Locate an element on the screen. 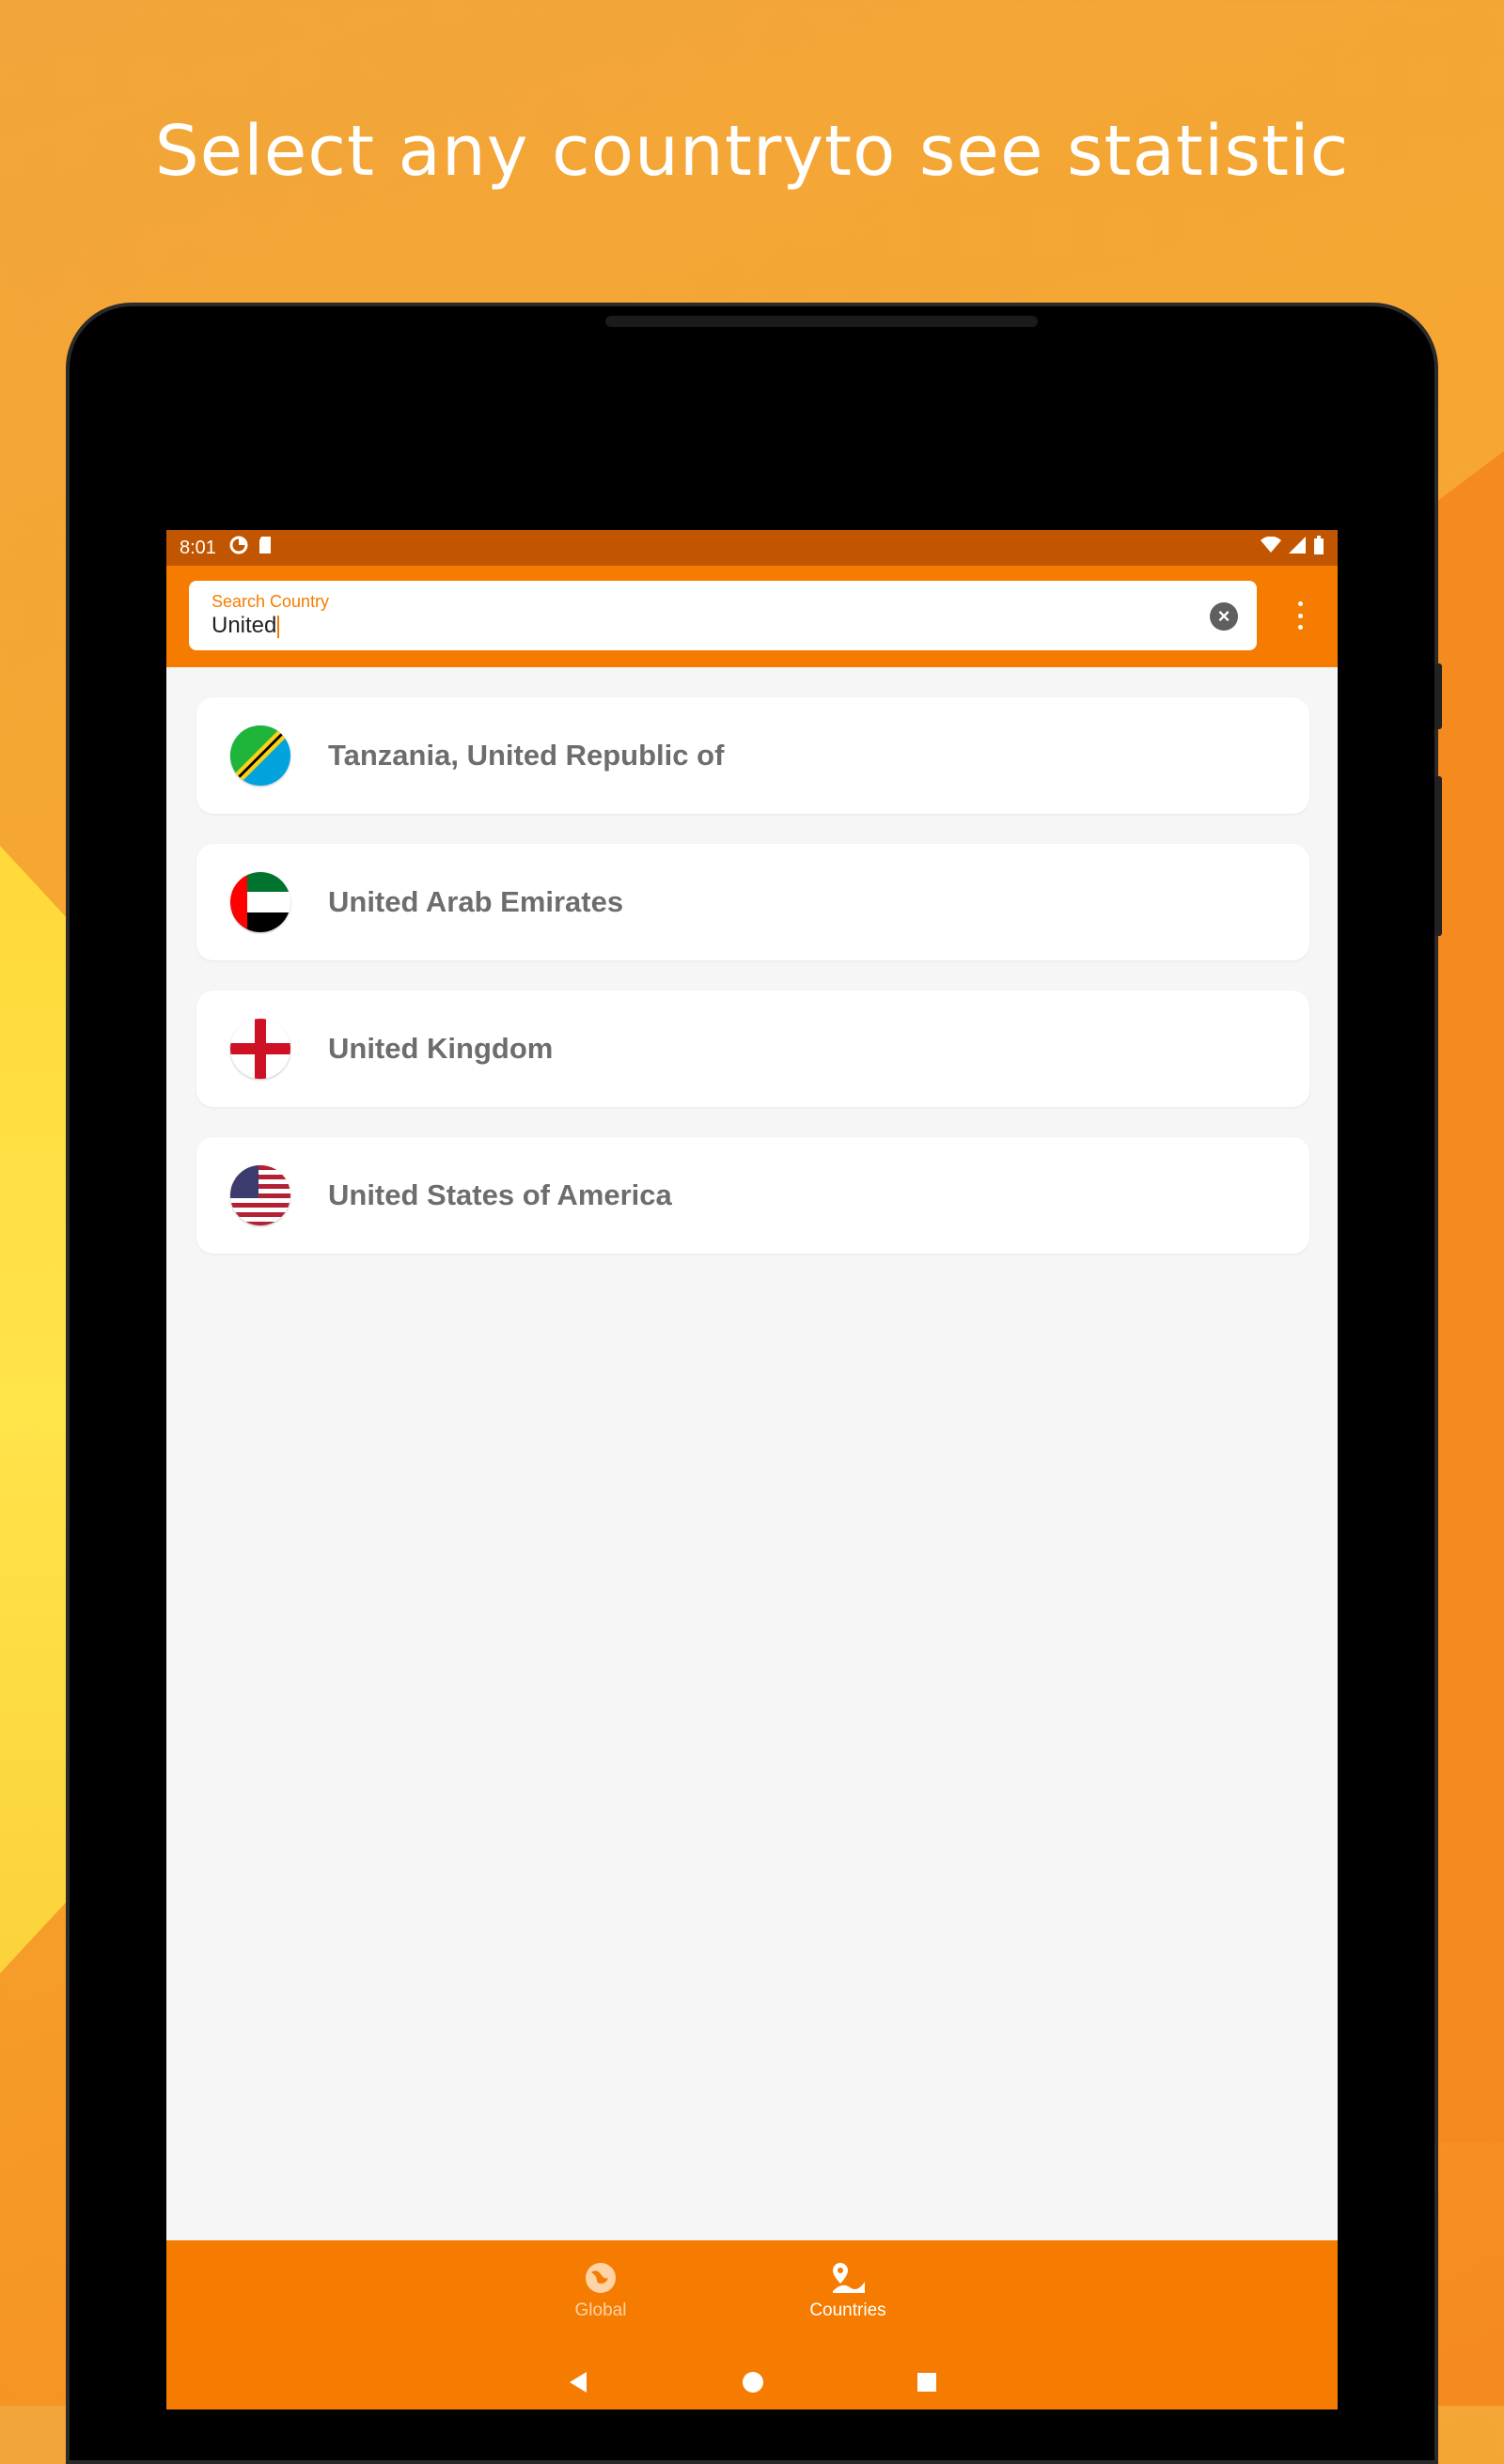  data-saver-icon is located at coordinates (238, 548).